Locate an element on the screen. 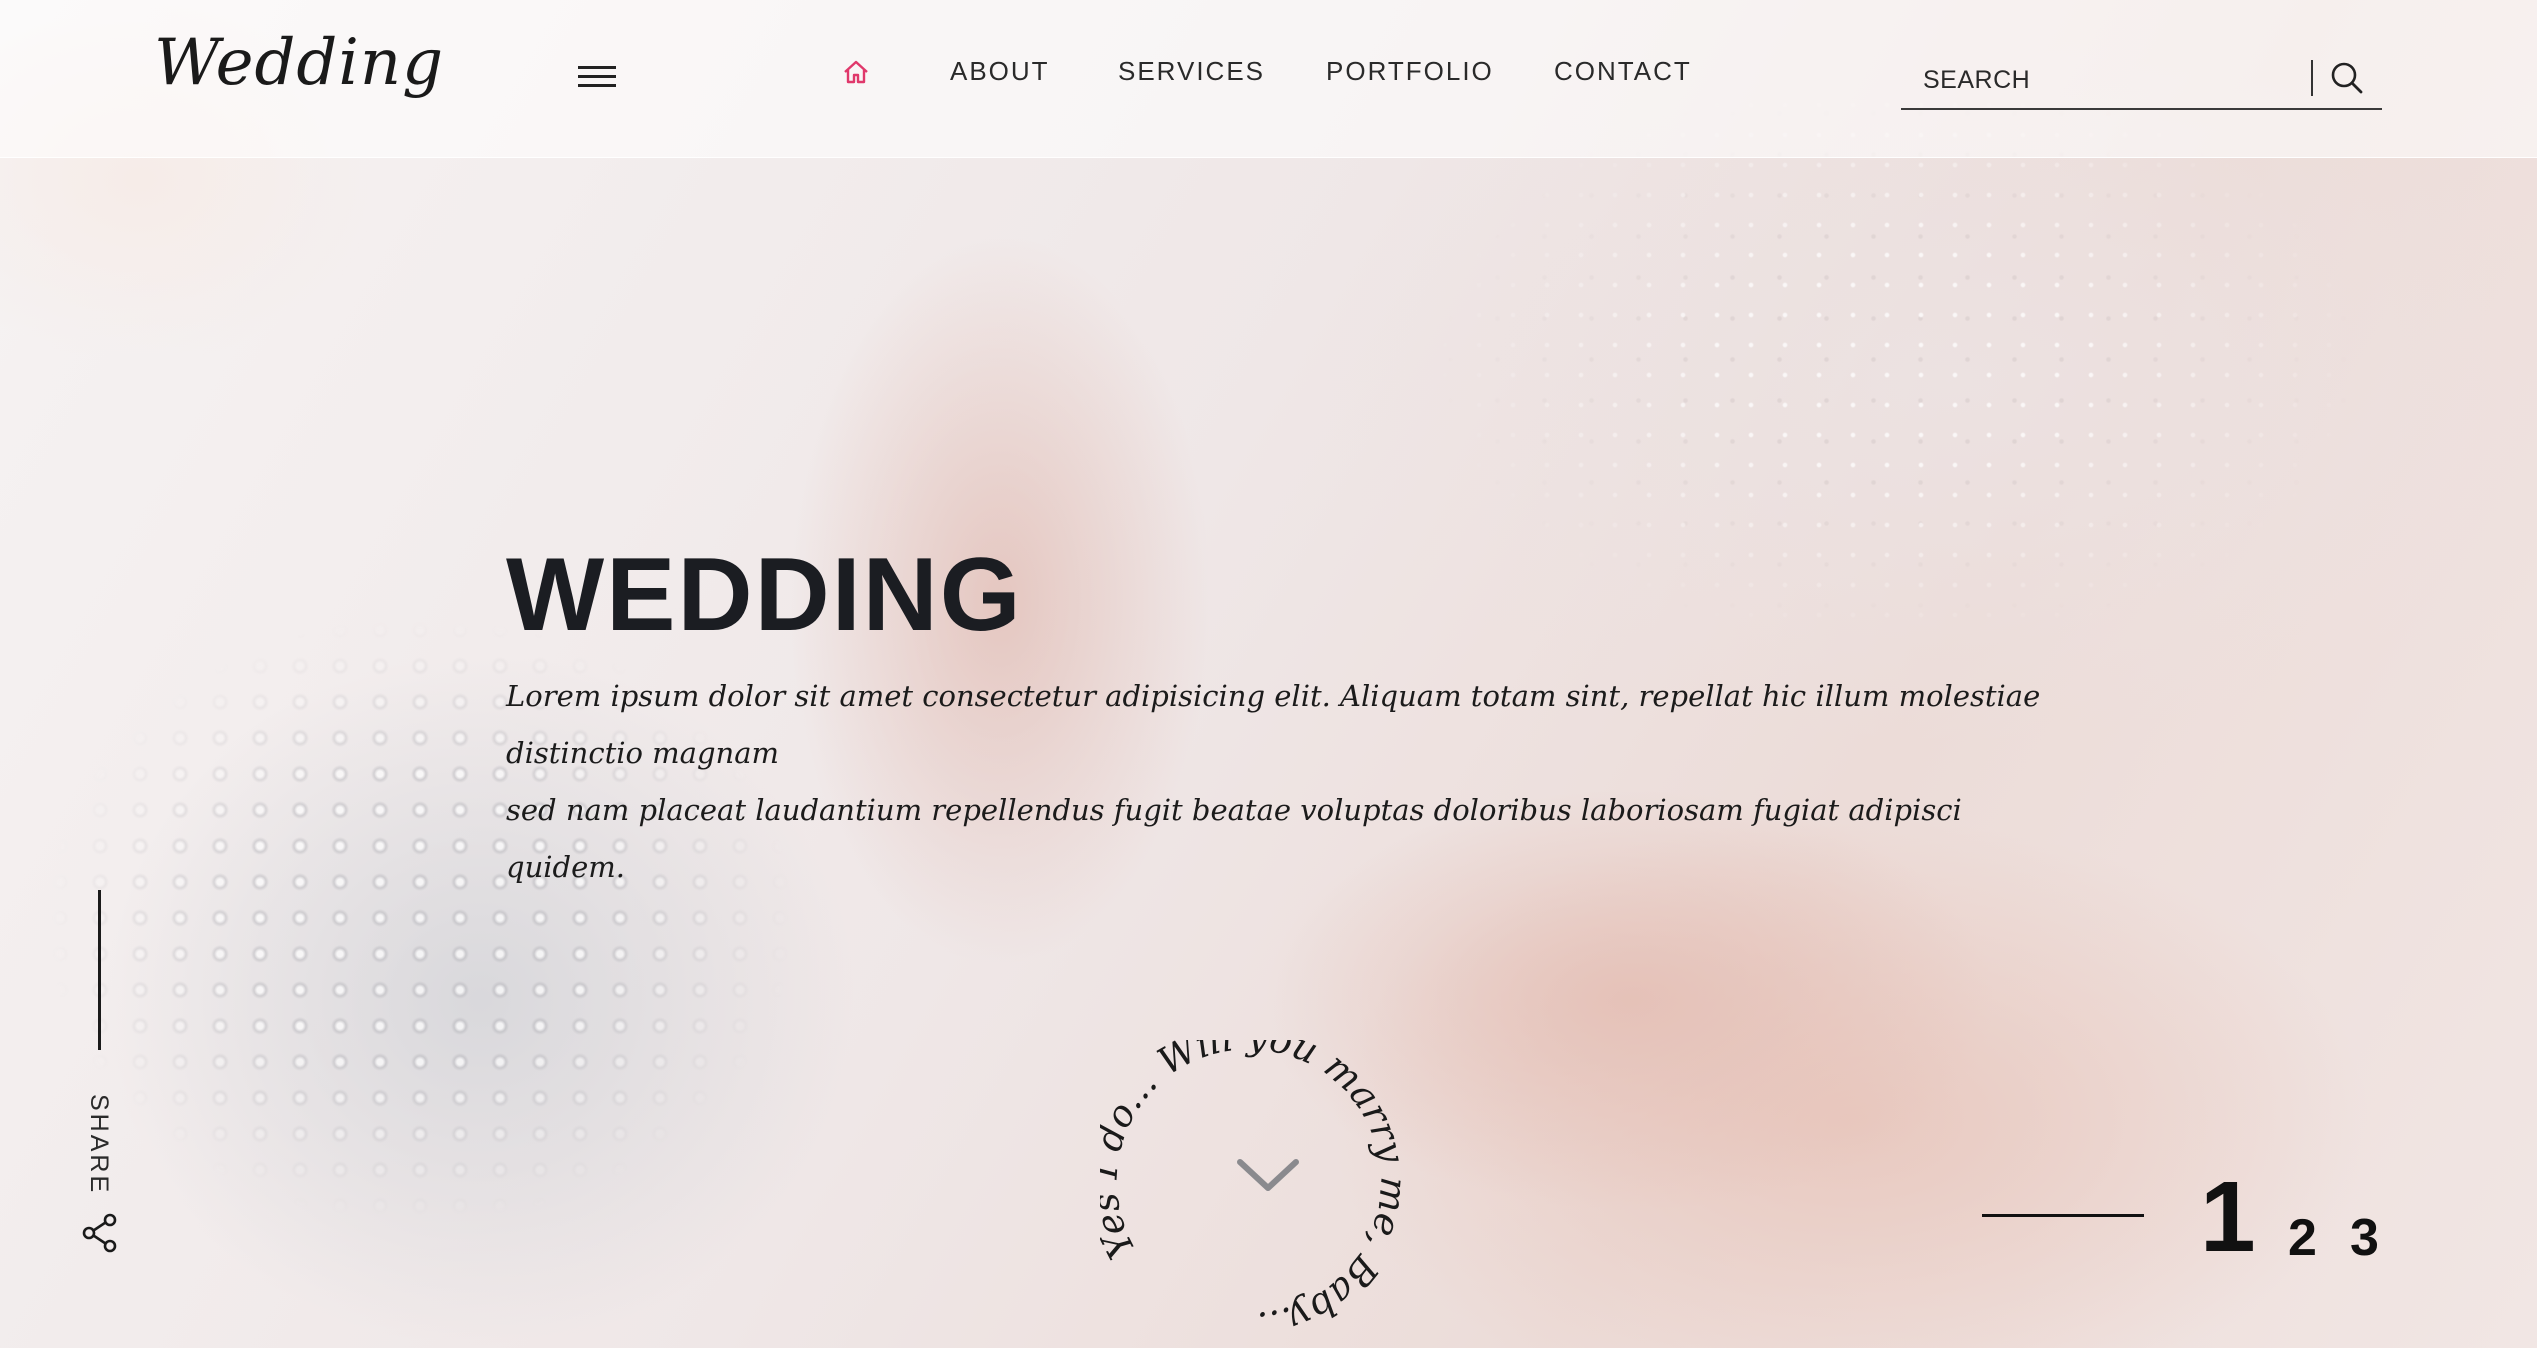 The width and height of the screenshot is (2537, 1348). search-box is located at coordinates (2141, 82).